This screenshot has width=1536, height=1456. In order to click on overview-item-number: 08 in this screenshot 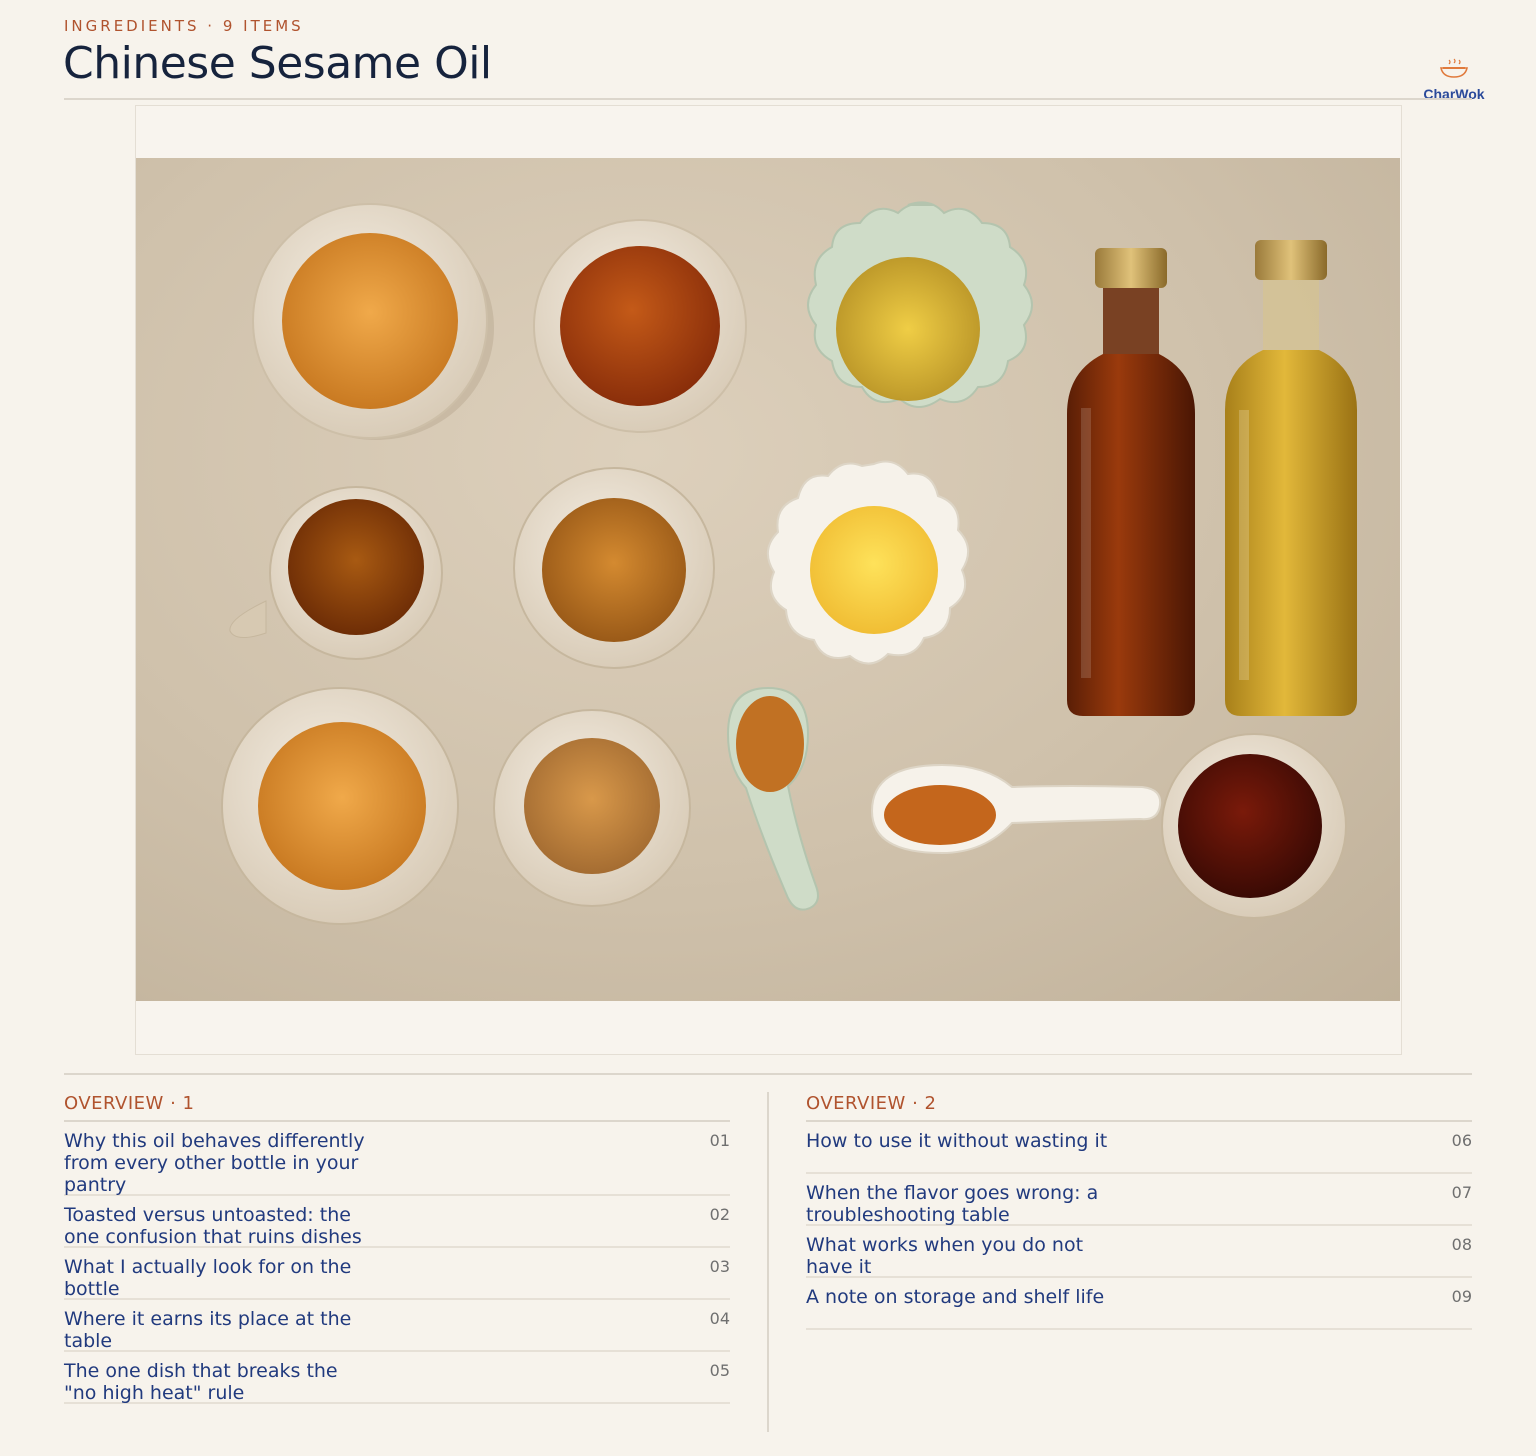, I will do `click(1461, 1244)`.